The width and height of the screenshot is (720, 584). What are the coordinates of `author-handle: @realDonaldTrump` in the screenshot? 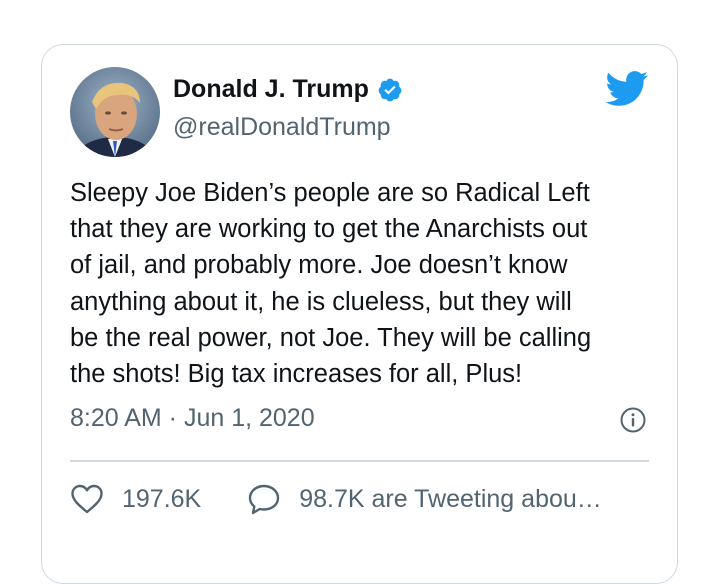 It's located at (282, 127).